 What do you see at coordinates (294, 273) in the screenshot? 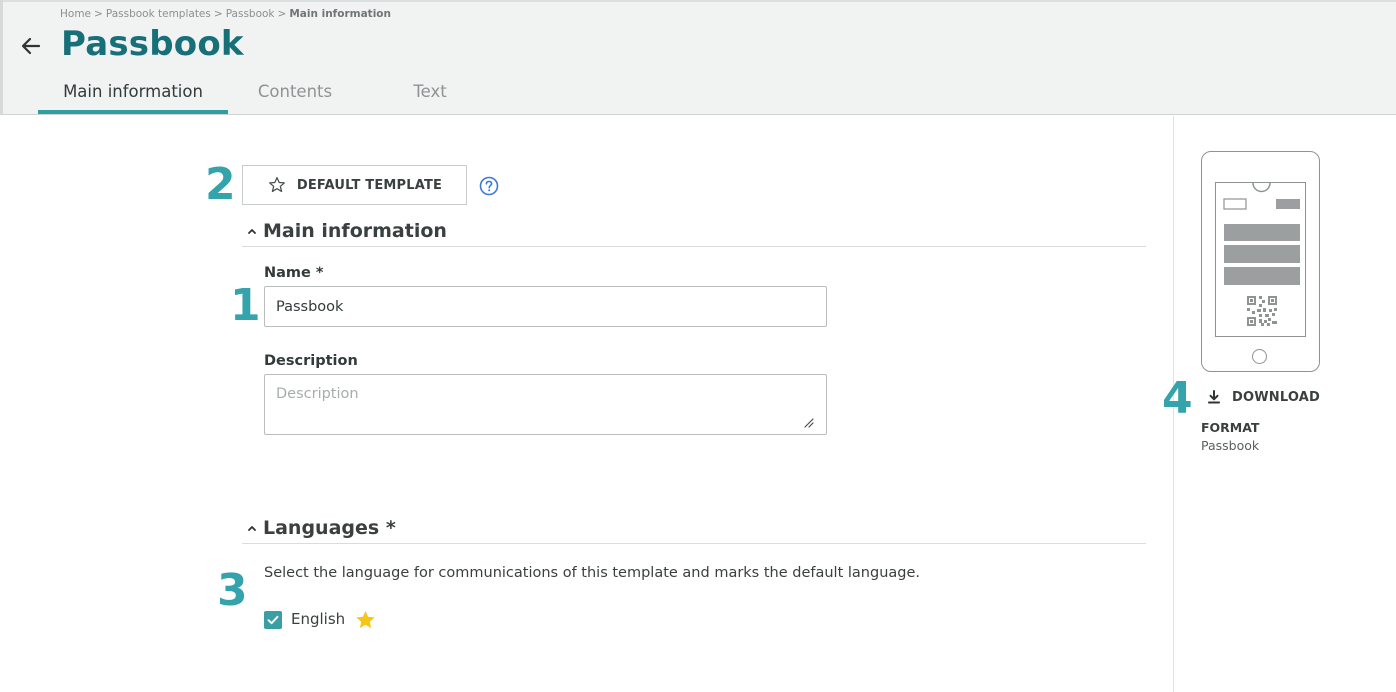
I see `name-field-label: Name *` at bounding box center [294, 273].